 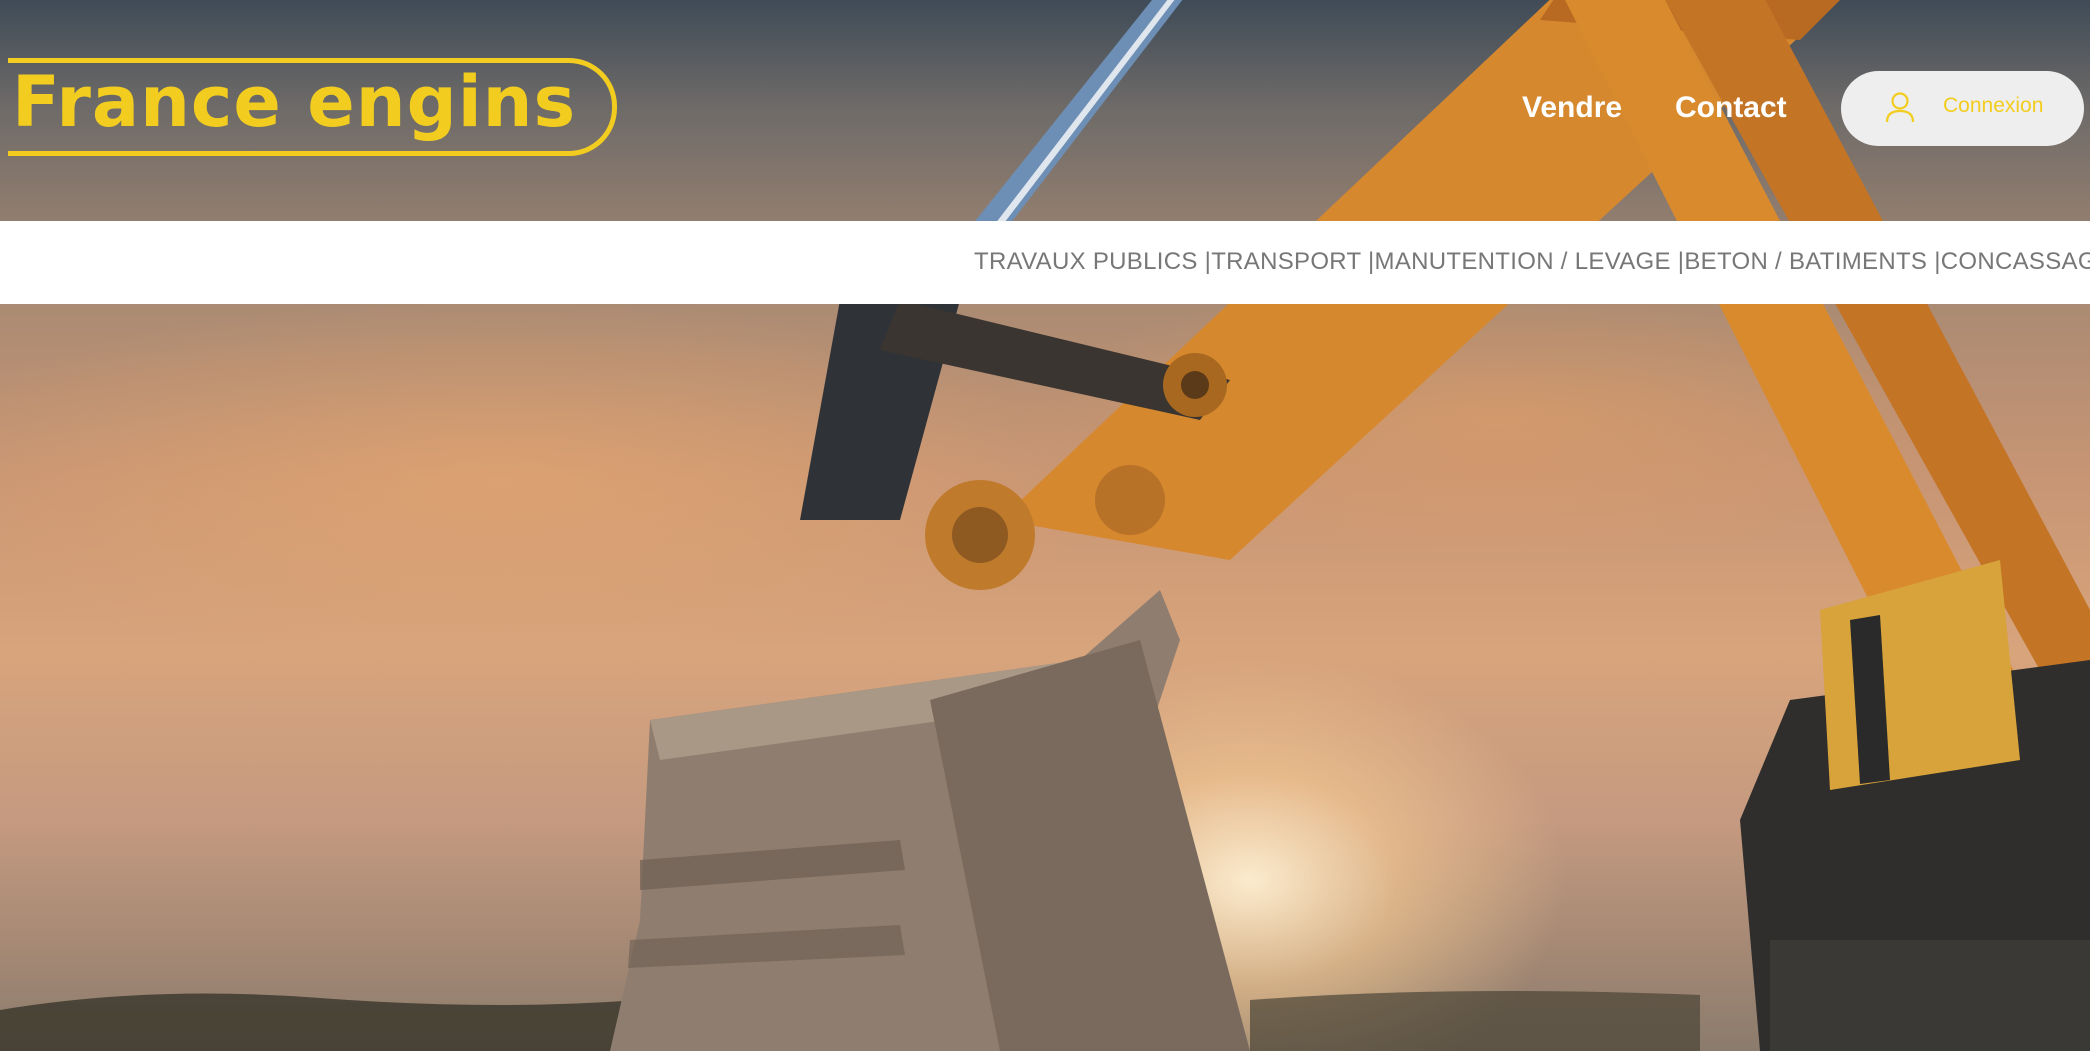 What do you see at coordinates (294, 102) in the screenshot?
I see `logo-text: France engins` at bounding box center [294, 102].